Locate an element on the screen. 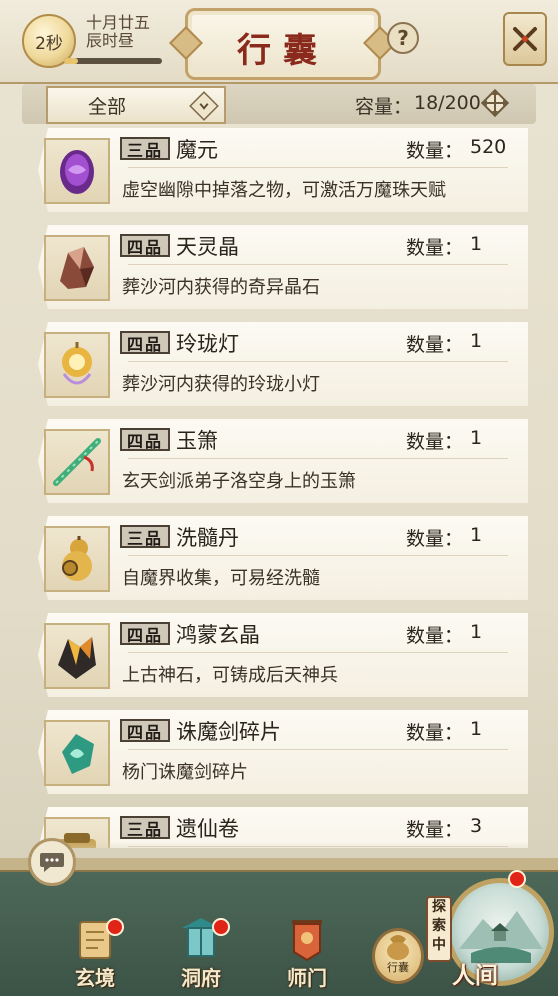 This screenshot has height=996, width=558. nav-bag: 行囊 is located at coordinates (398, 956).